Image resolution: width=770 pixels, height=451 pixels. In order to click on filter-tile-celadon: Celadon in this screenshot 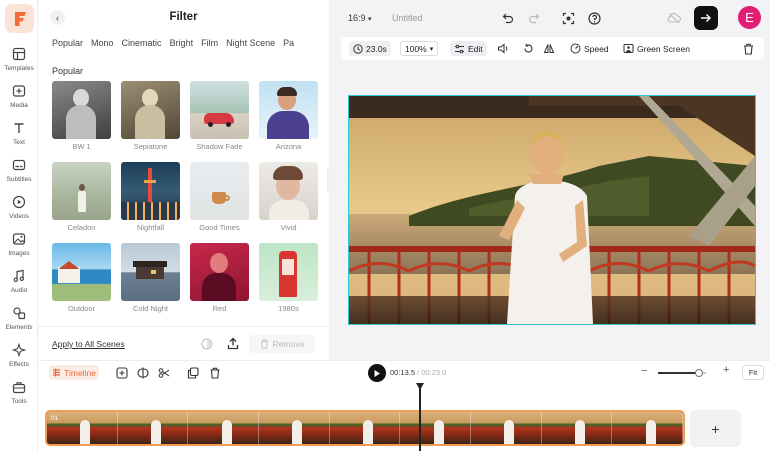, I will do `click(81, 197)`.